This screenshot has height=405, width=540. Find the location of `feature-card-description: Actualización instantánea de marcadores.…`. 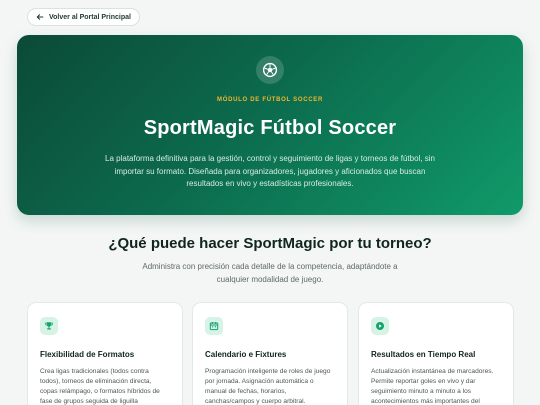

feature-card-description: Actualización instantánea de marcadores.… is located at coordinates (432, 386).